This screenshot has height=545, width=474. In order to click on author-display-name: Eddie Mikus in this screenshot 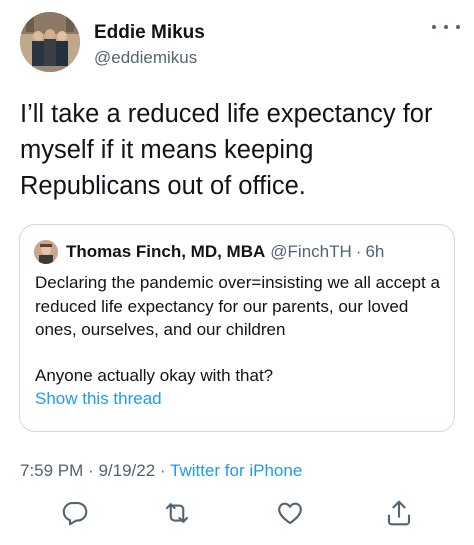, I will do `click(149, 33)`.